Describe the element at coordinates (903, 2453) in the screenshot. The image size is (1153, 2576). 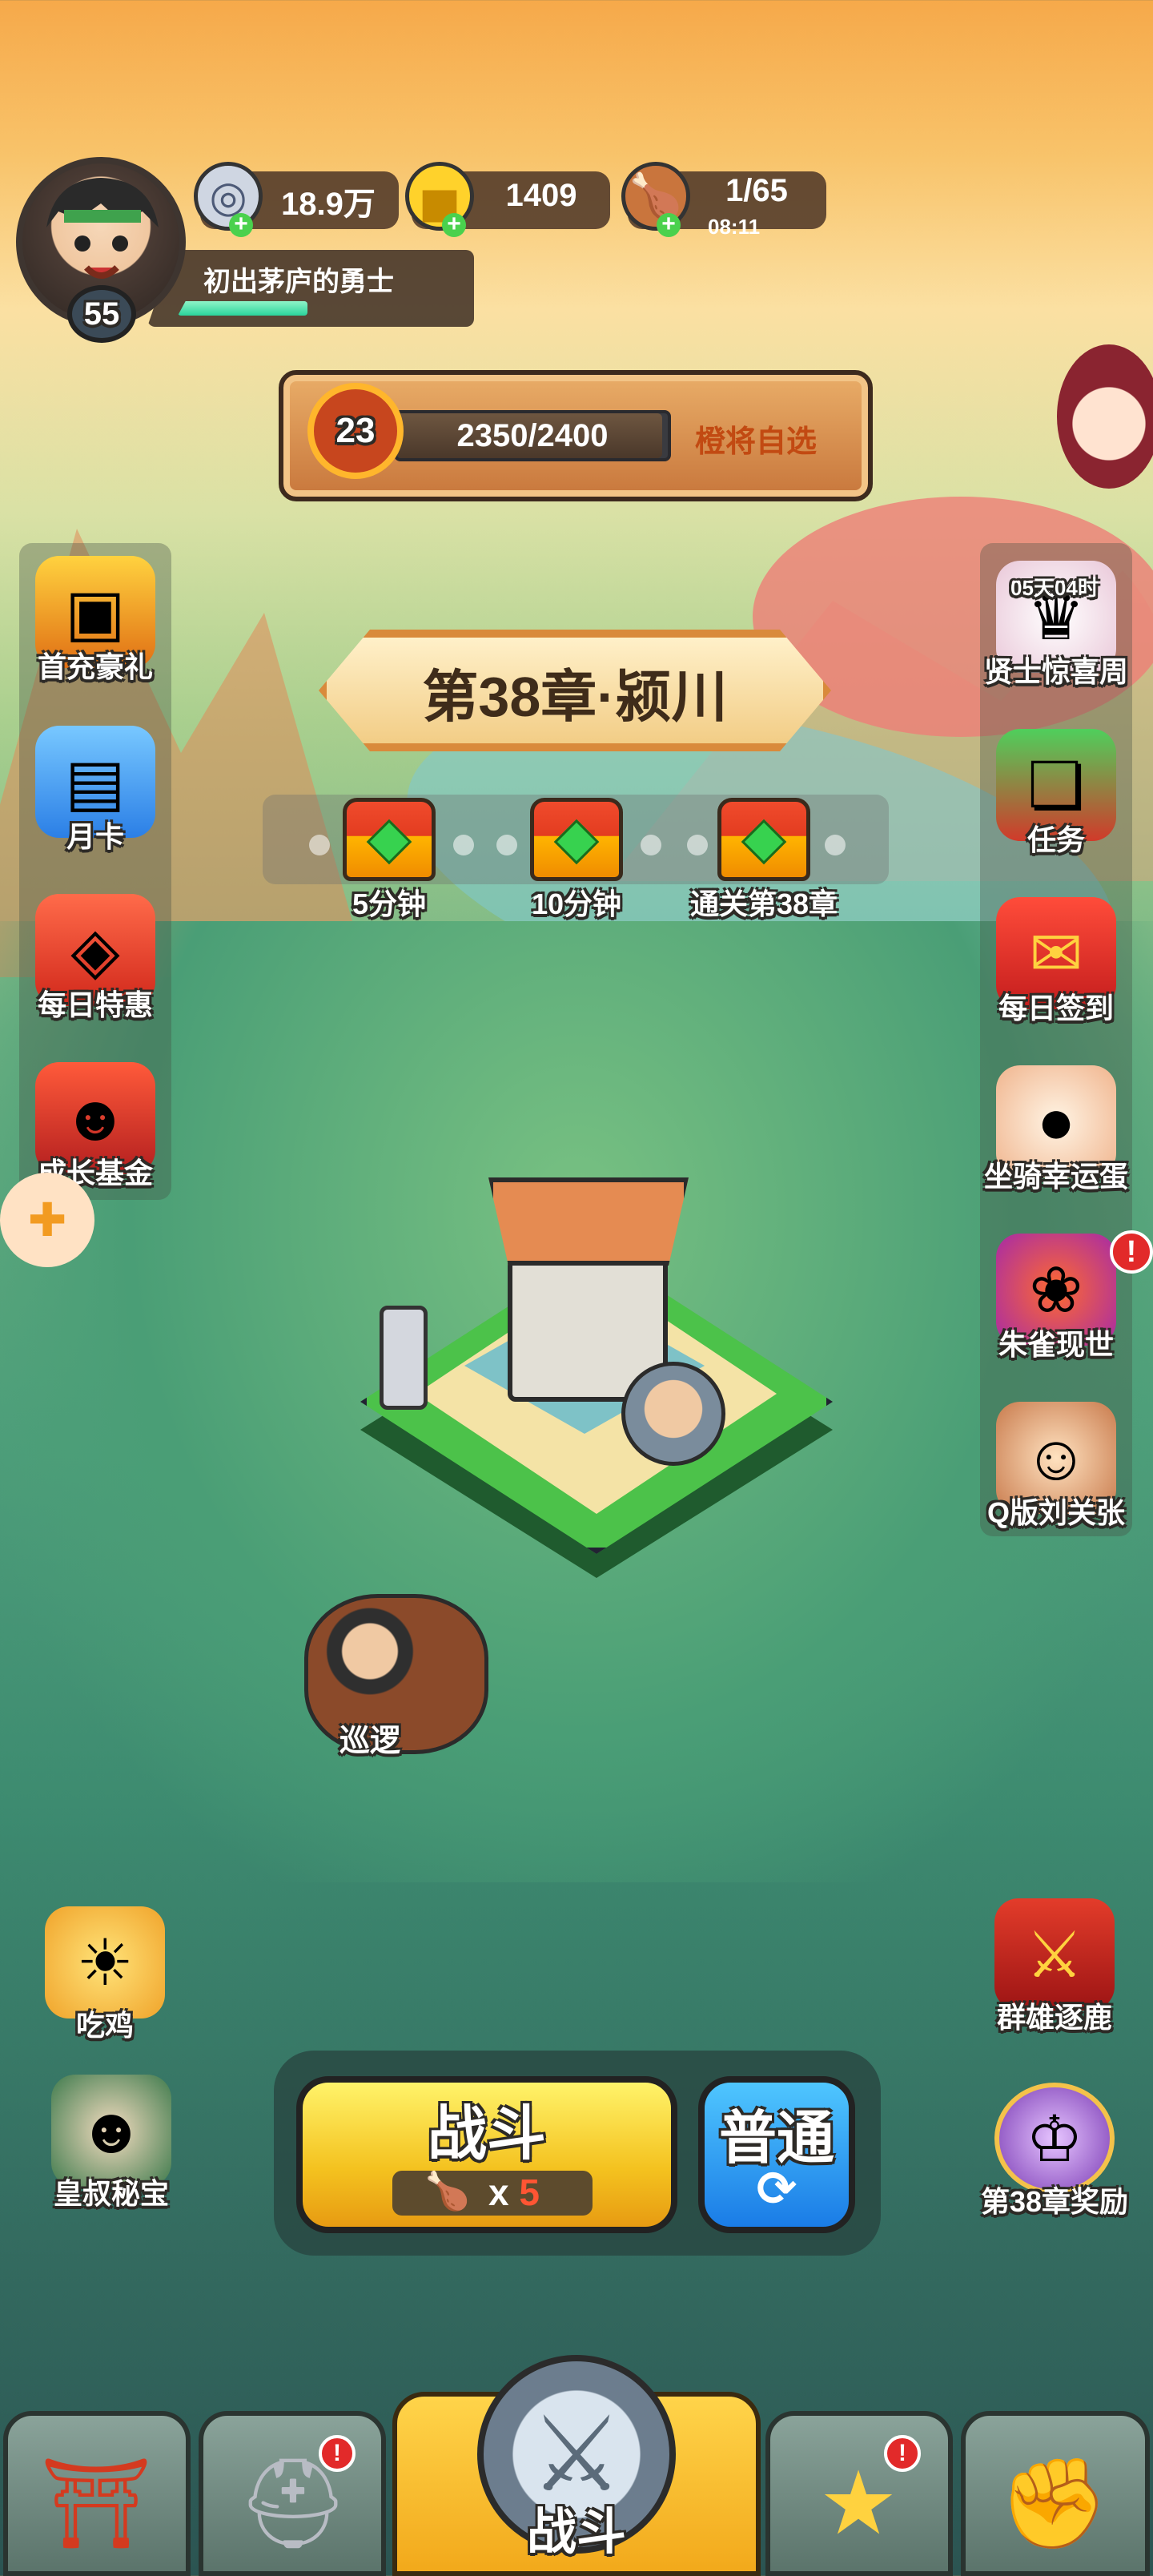
I see `events-alert-badge: !` at that location.